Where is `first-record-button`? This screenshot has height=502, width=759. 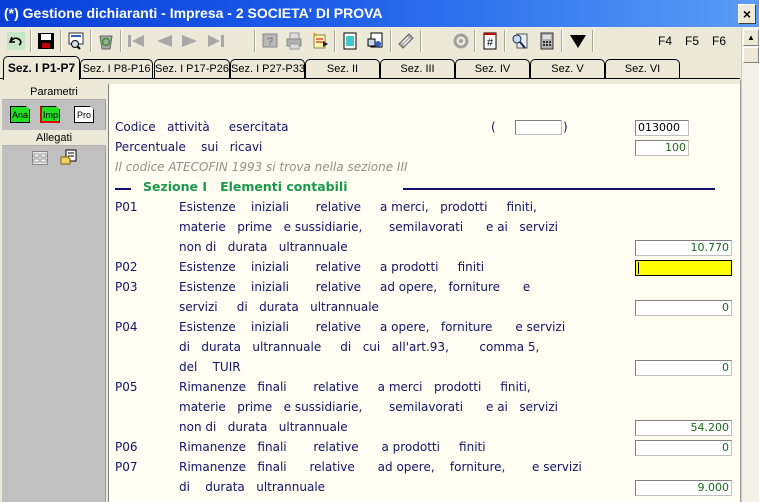 first-record-button is located at coordinates (136, 41).